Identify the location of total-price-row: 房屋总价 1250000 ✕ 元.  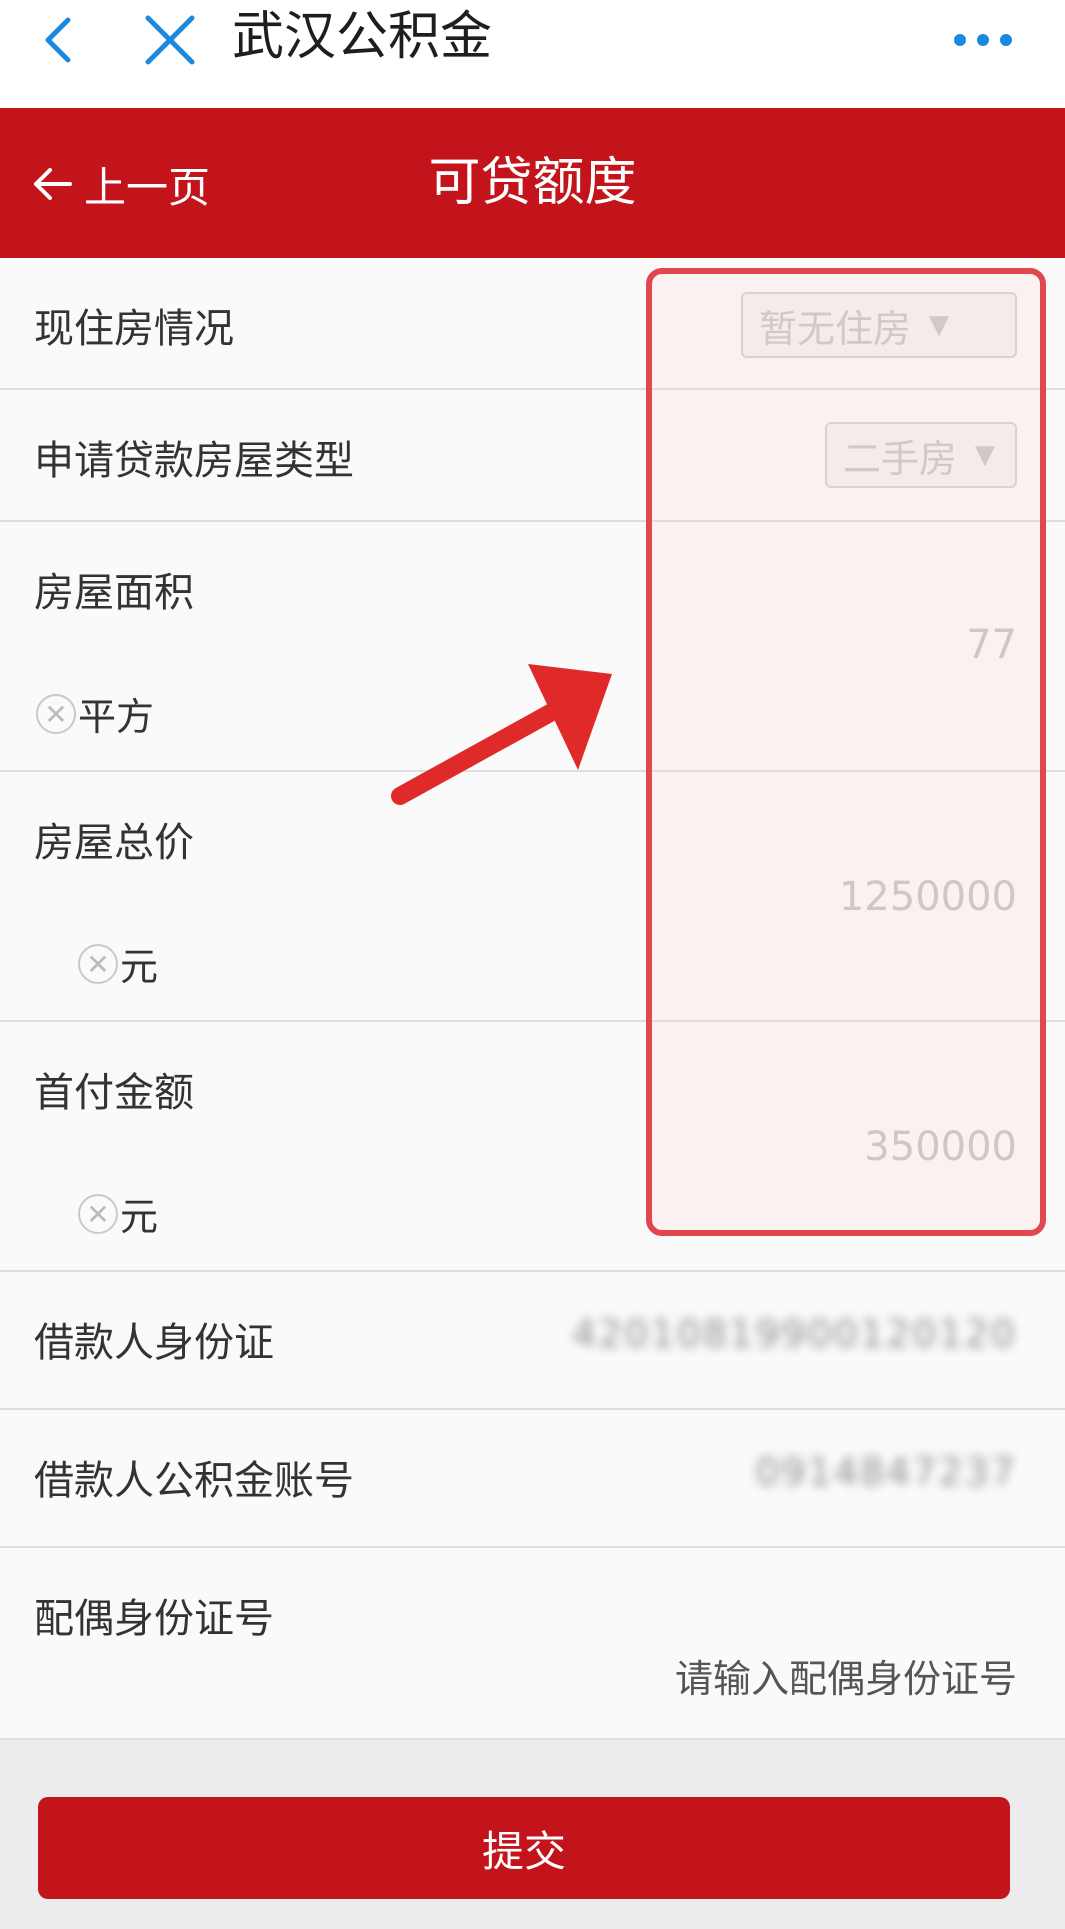
(532, 897).